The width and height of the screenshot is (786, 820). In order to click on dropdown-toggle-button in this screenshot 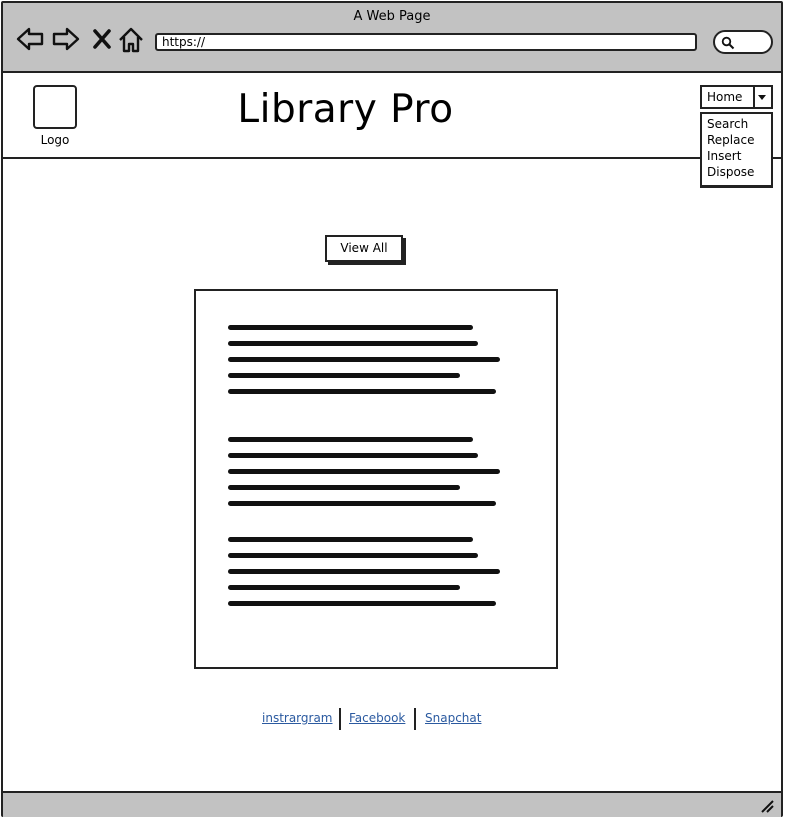, I will do `click(762, 97)`.